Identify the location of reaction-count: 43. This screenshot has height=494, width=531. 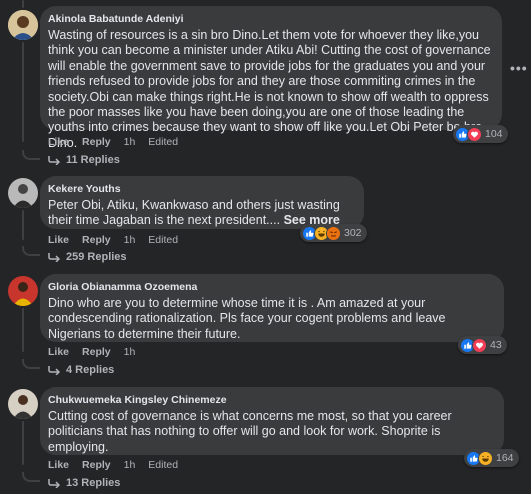
(496, 345).